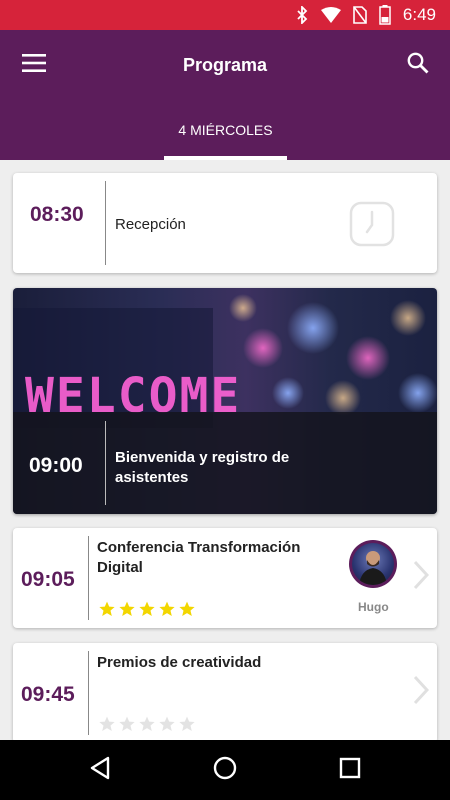 The width and height of the screenshot is (450, 800). I want to click on session-title-line-2: Digital, so click(120, 567).